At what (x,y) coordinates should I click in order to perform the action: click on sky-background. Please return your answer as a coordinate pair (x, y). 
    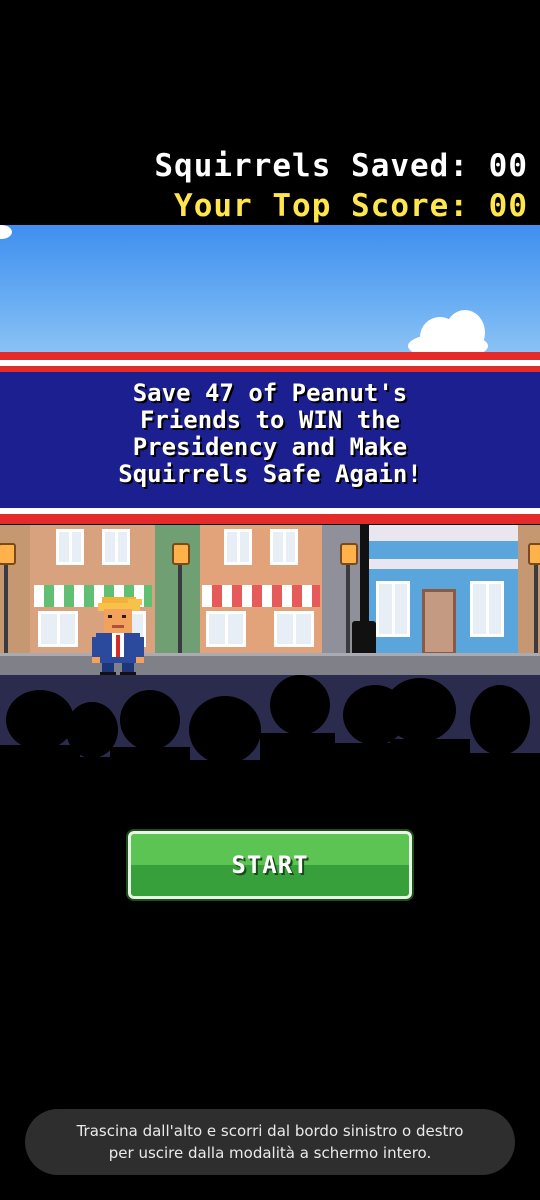
    Looking at the image, I should click on (270, 292).